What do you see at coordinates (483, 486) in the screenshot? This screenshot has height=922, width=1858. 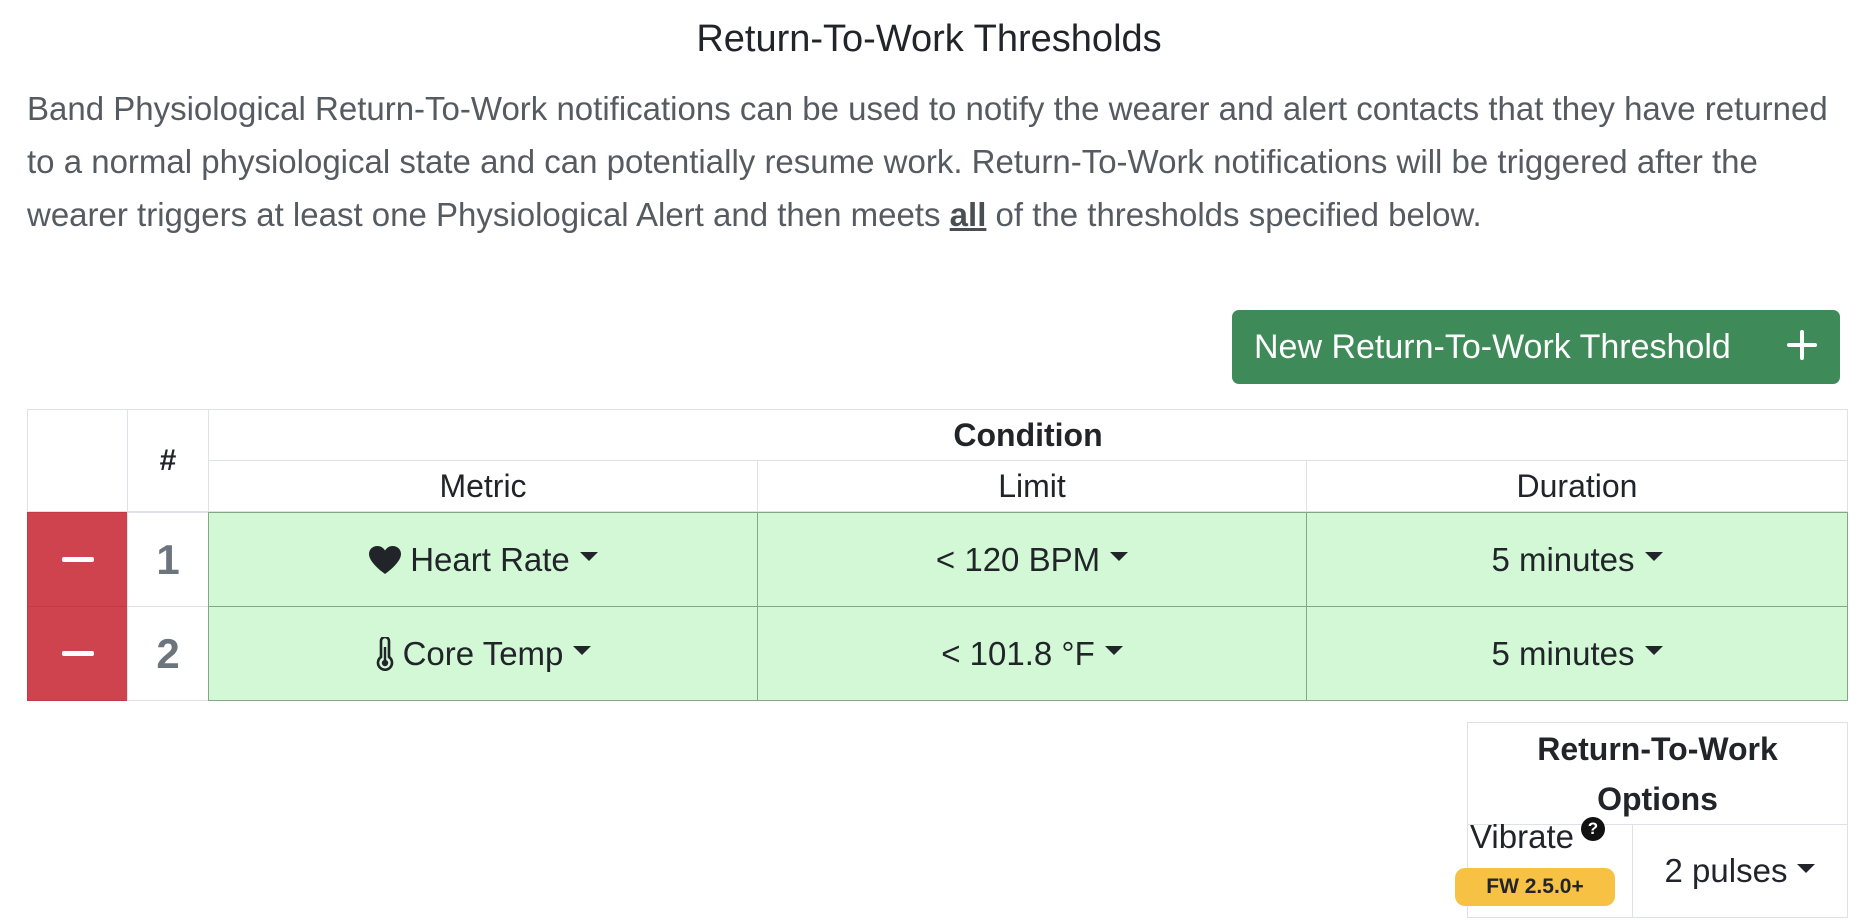 I see `header-metric: Metric` at bounding box center [483, 486].